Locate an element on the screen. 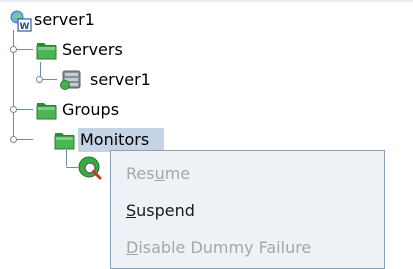  cluster-icon: W is located at coordinates (21, 21).